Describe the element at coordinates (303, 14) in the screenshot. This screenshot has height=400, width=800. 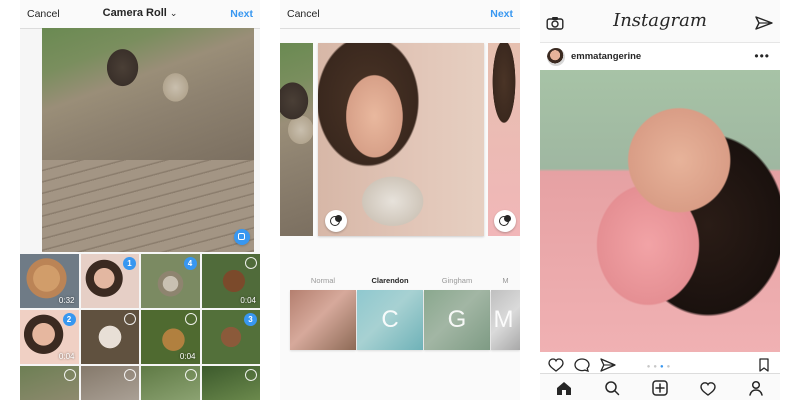
I see `cancel-button: Cancel` at that location.